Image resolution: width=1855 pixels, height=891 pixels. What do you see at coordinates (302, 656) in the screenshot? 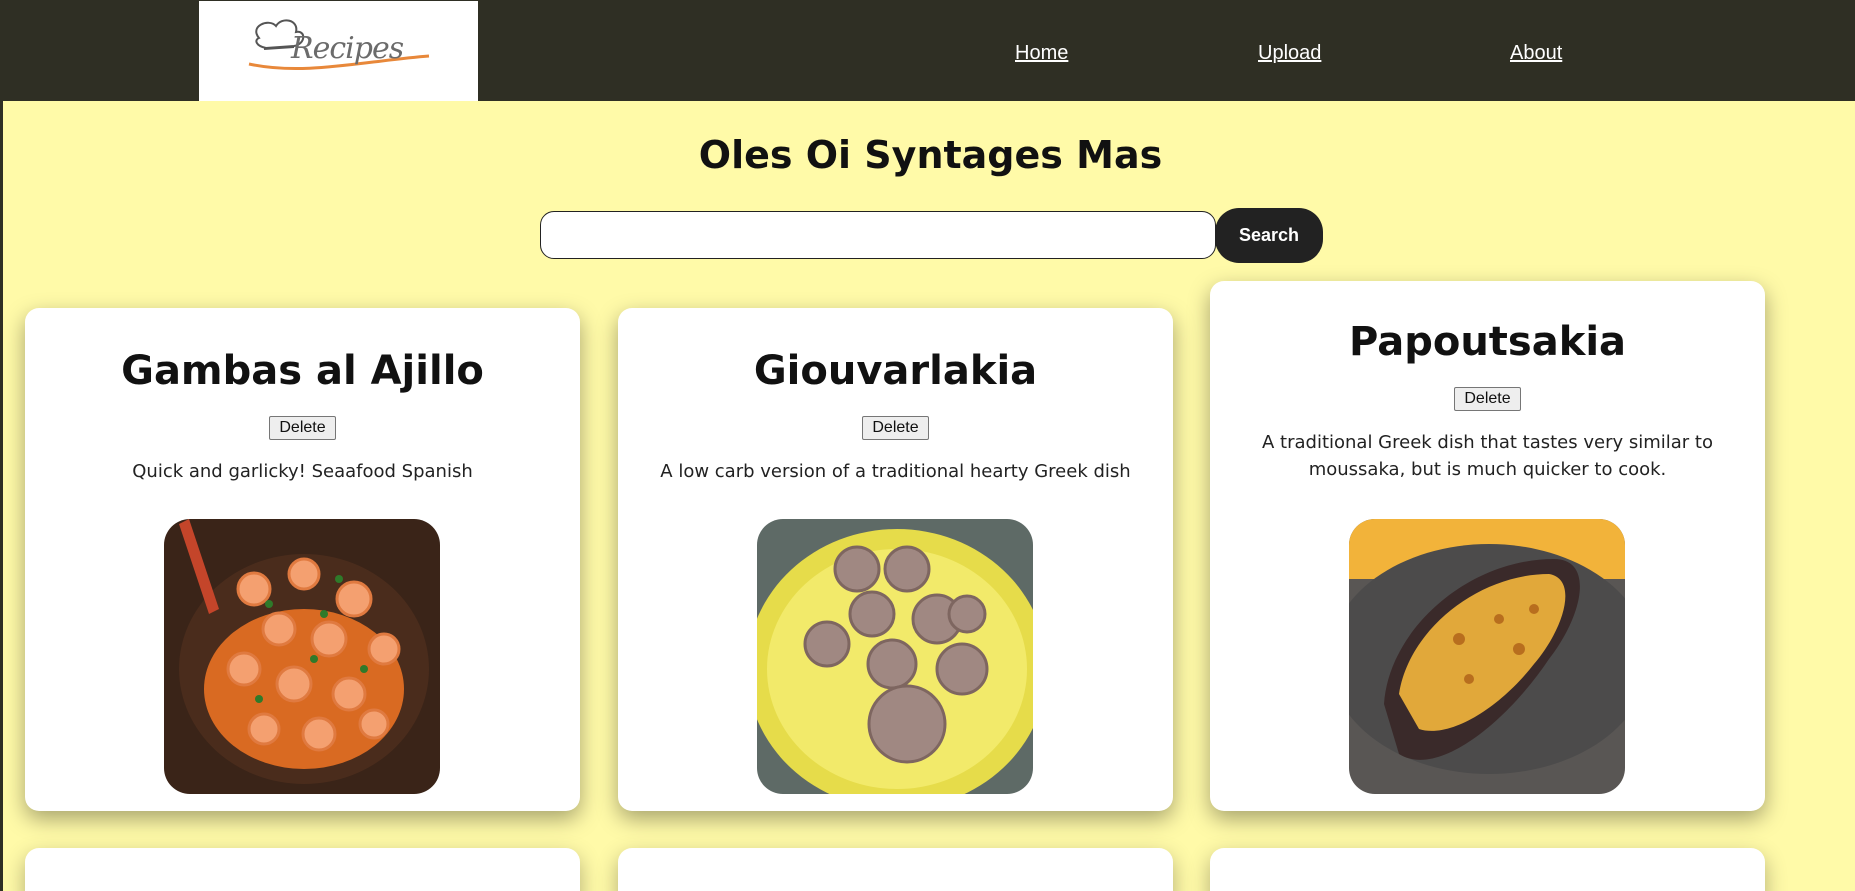
I see `shrimp-dish-photo-icon` at bounding box center [302, 656].